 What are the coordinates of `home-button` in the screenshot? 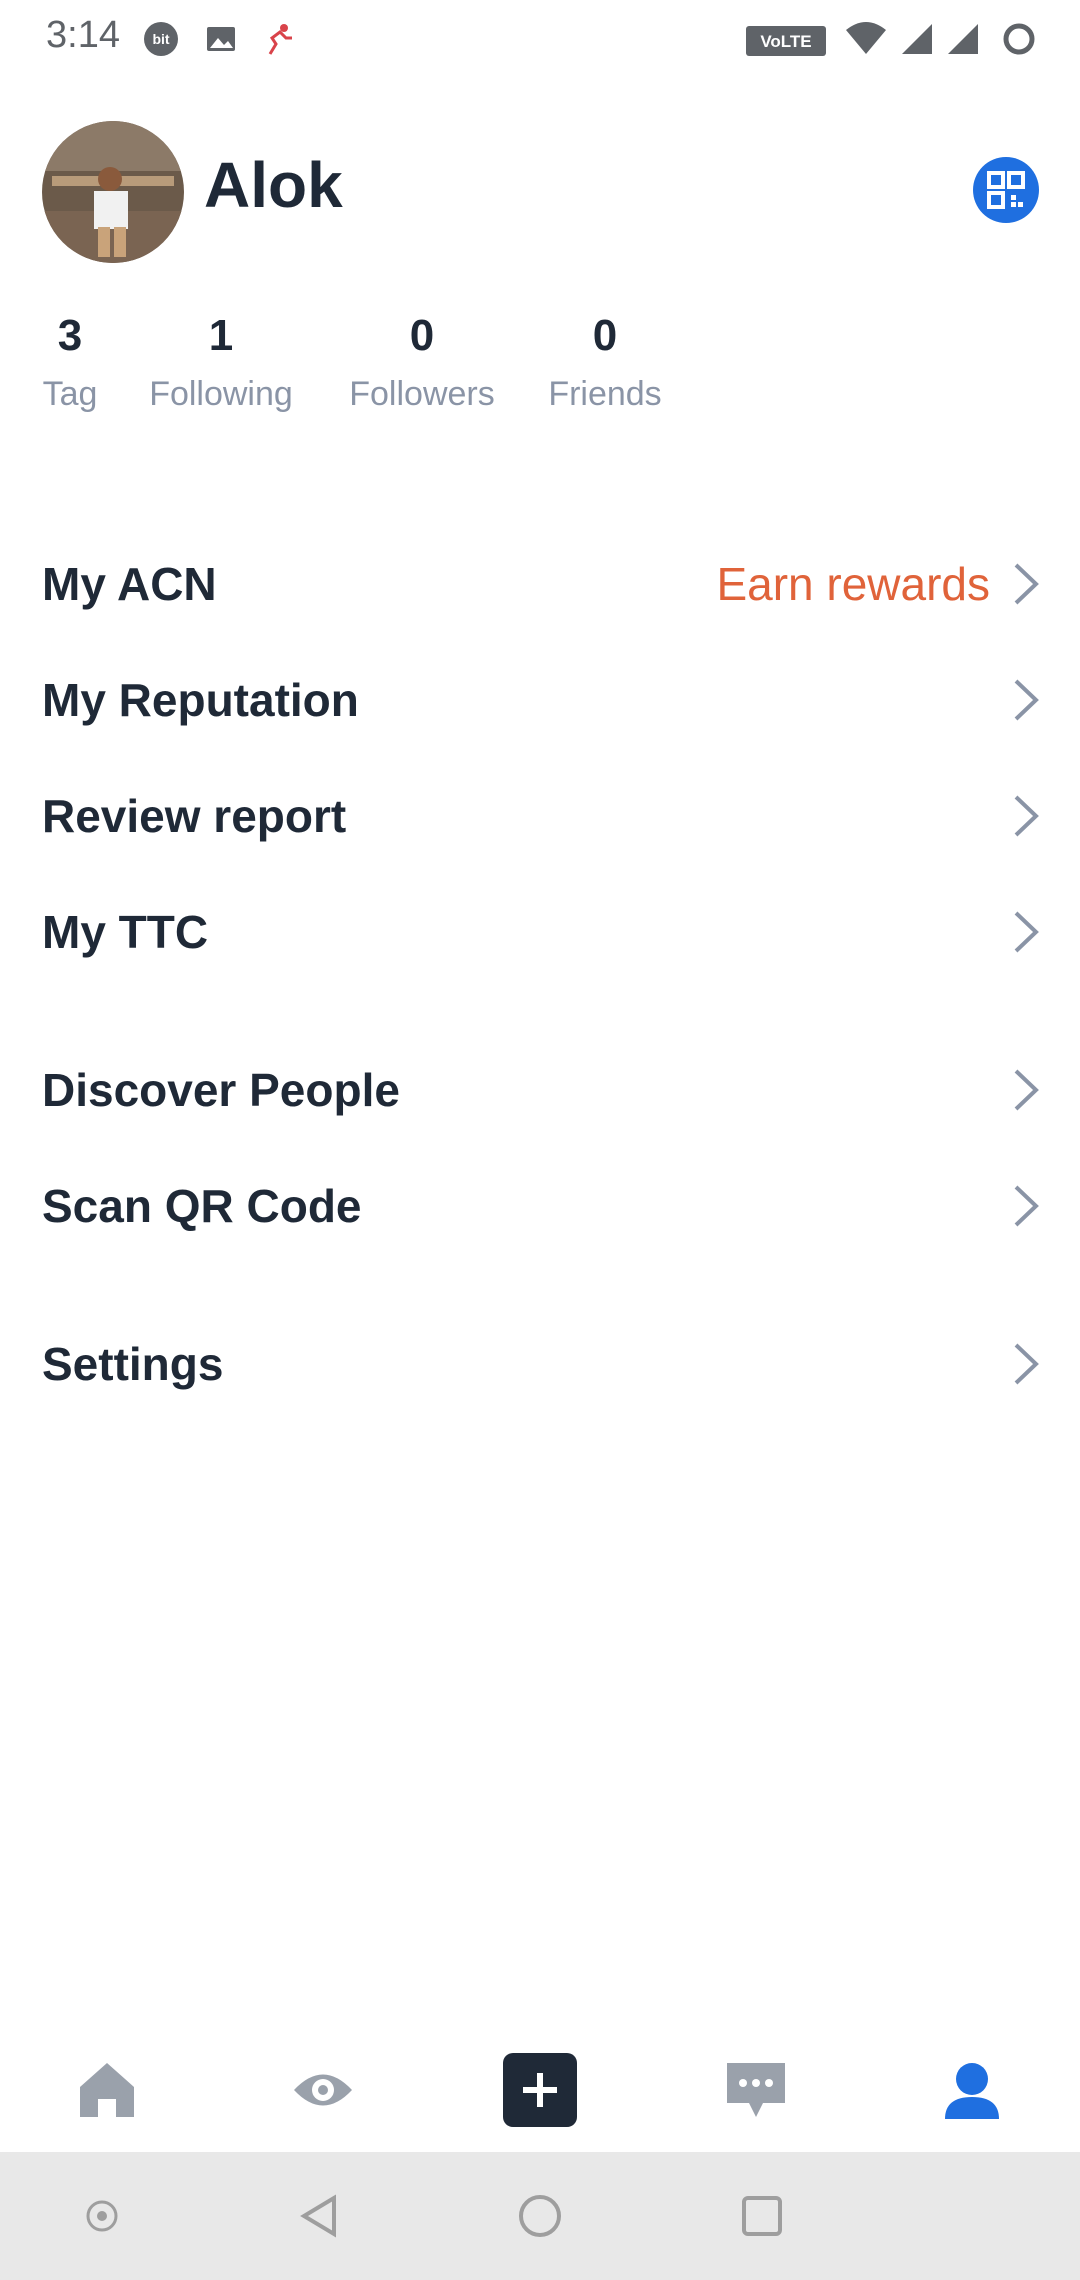 It's located at (540, 2216).